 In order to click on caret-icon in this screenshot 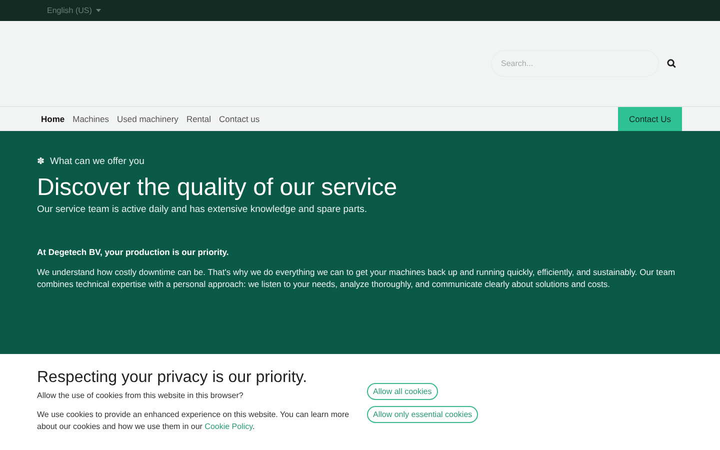, I will do `click(98, 10)`.